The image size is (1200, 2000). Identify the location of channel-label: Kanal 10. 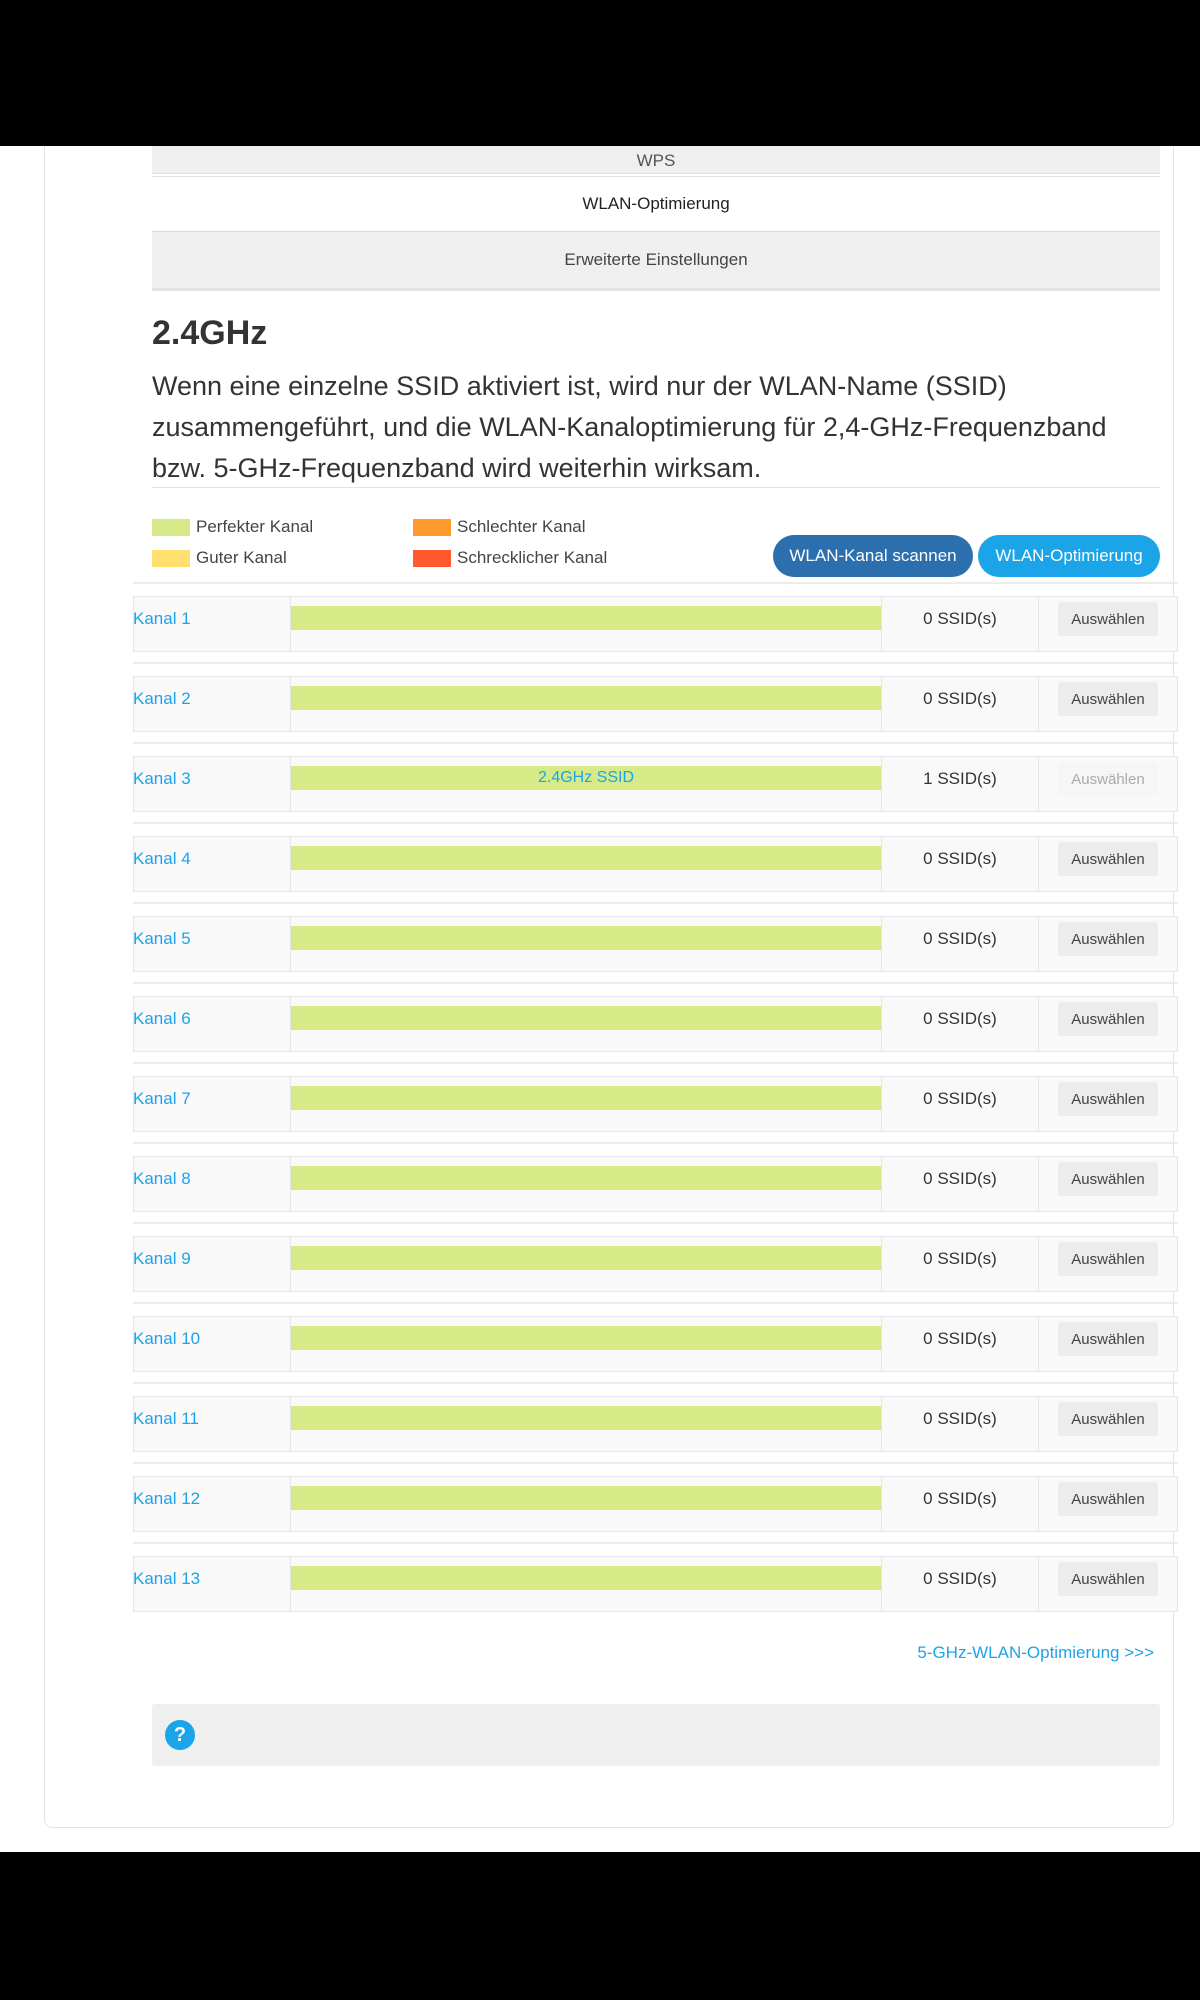
(166, 1339).